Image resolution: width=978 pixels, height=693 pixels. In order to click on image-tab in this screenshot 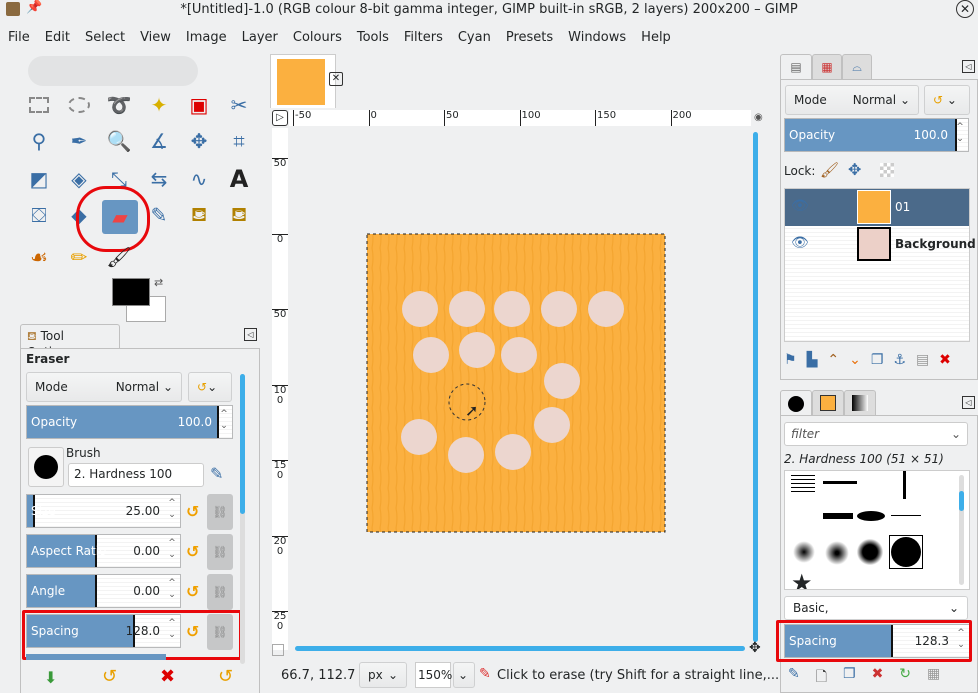, I will do `click(303, 81)`.